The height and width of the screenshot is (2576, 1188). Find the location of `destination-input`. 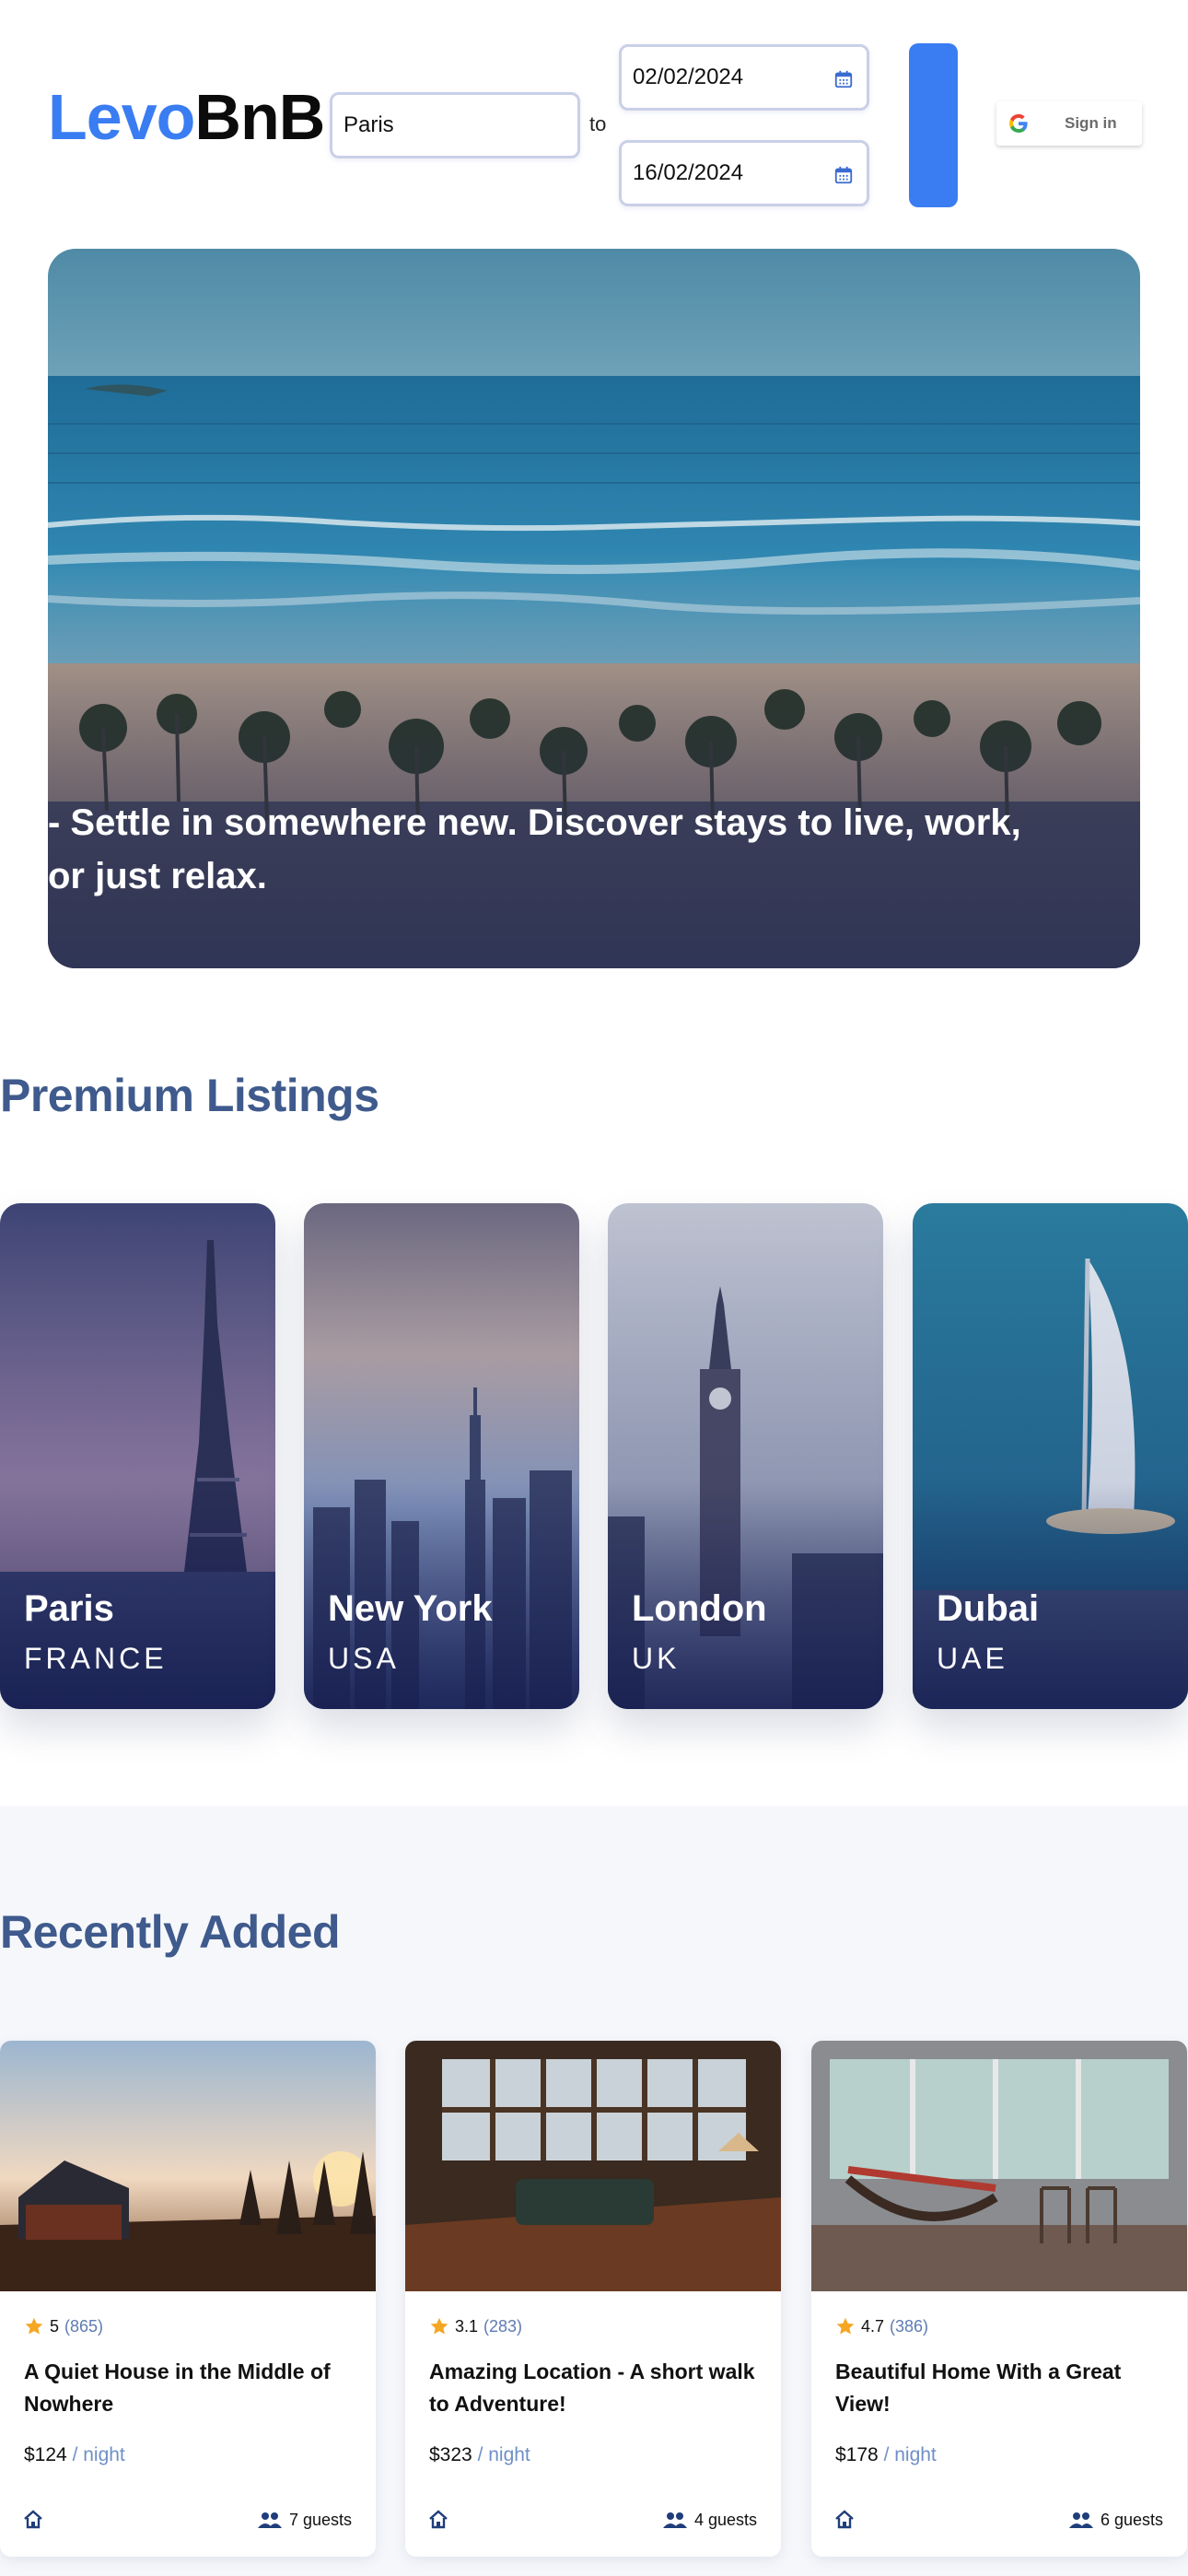

destination-input is located at coordinates (460, 125).